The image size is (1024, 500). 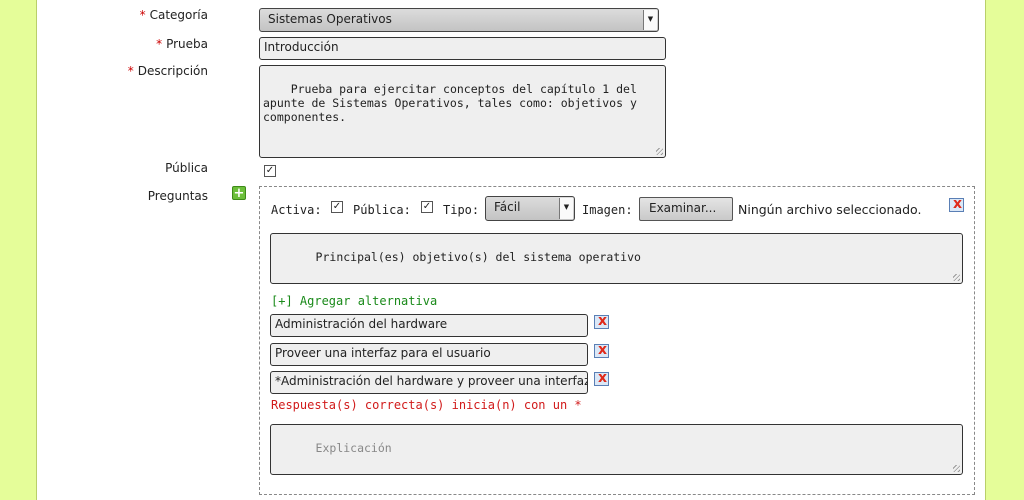 What do you see at coordinates (382, 210) in the screenshot?
I see `question-publica-label: Pública:` at bounding box center [382, 210].